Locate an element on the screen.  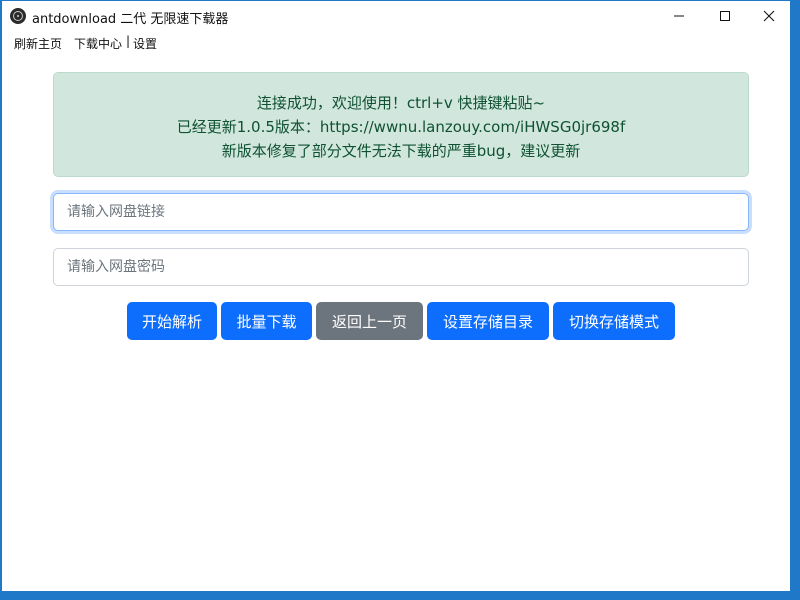
maximize-button is located at coordinates (725, 16).